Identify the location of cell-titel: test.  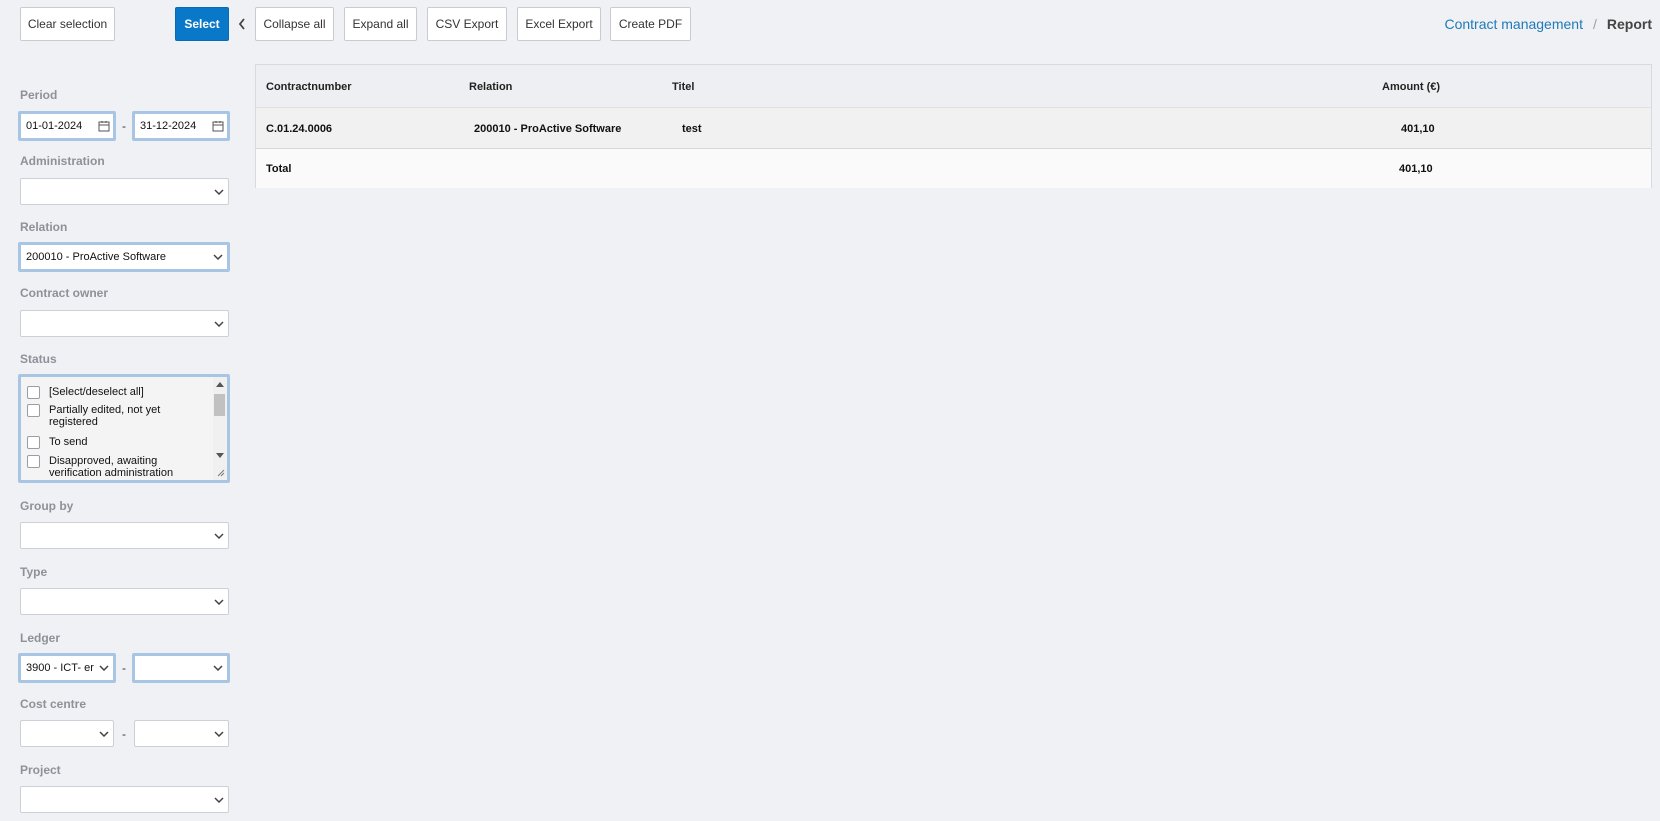
(692, 129).